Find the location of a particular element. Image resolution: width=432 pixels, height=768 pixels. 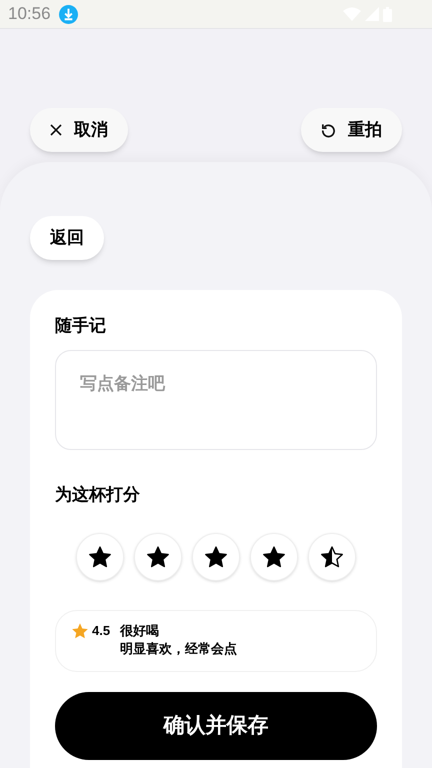

half-star-icon is located at coordinates (332, 557).